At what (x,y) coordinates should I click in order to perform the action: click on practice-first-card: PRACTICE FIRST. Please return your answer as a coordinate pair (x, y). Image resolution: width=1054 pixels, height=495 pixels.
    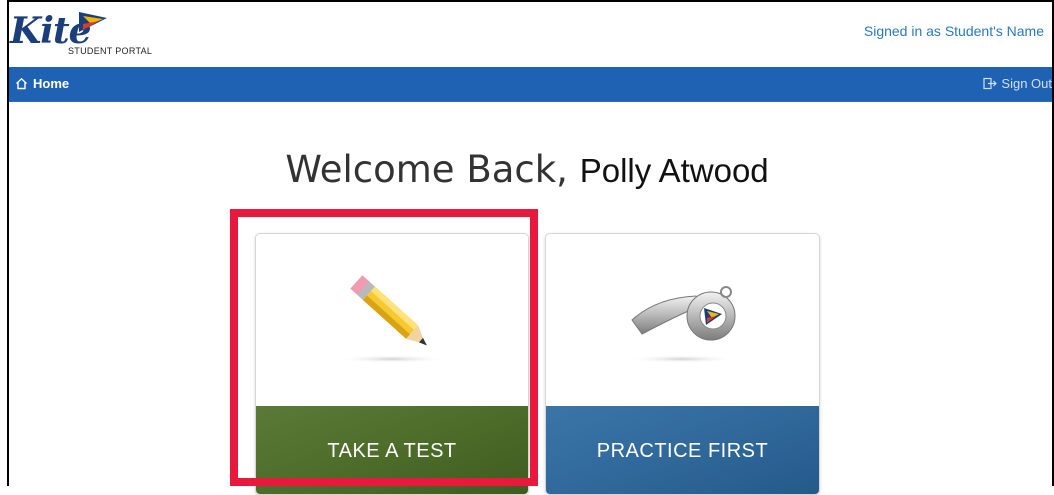
    Looking at the image, I should click on (682, 364).